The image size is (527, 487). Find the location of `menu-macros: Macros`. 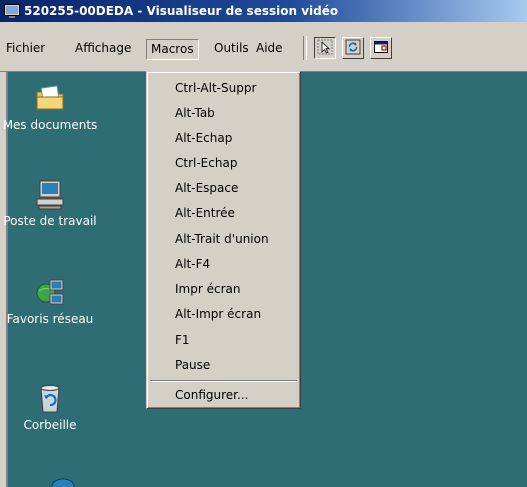

menu-macros: Macros is located at coordinates (172, 49).